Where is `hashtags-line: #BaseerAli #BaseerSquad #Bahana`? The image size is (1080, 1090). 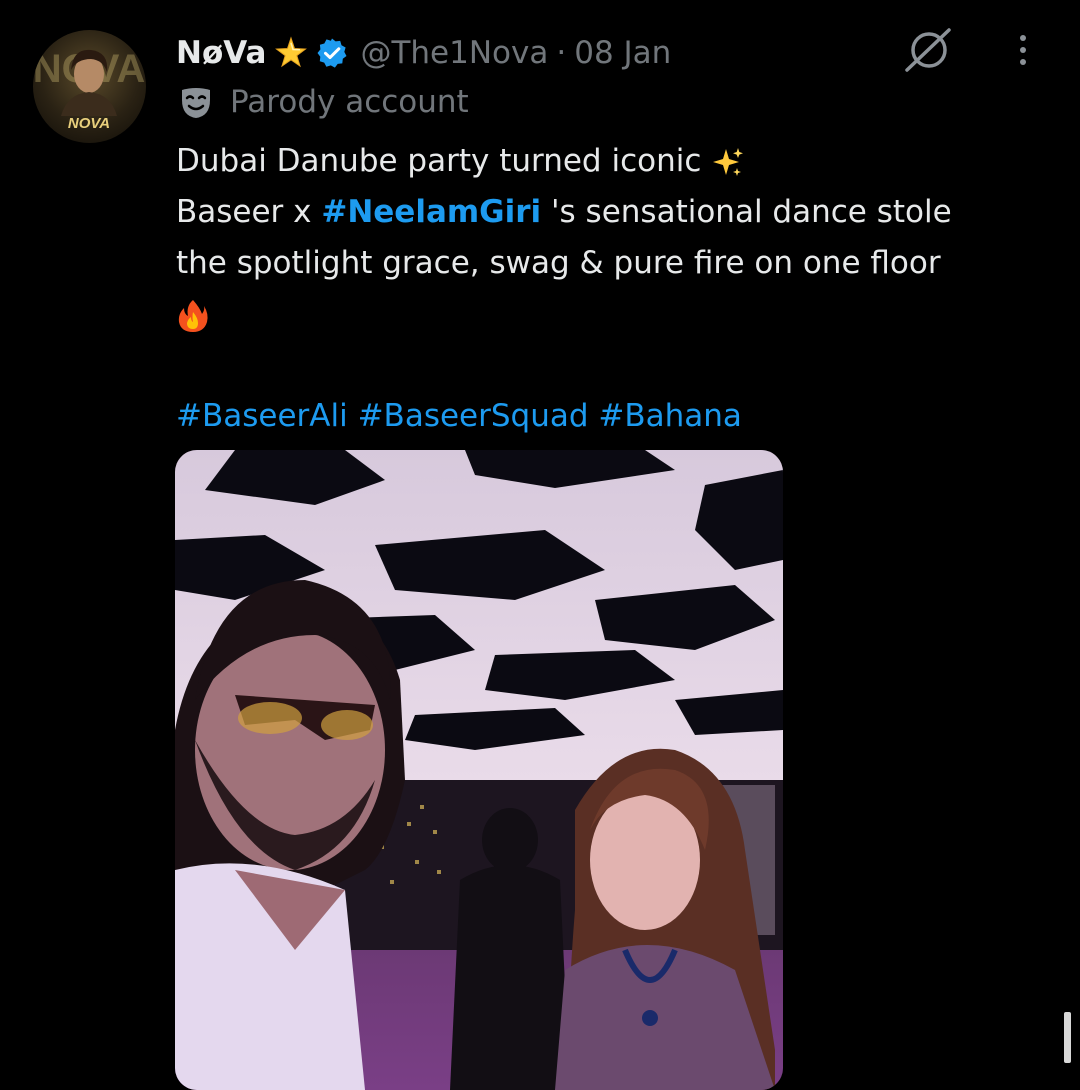
hashtags-line: #BaseerAli #BaseerSquad #Bahana is located at coordinates (616, 416).